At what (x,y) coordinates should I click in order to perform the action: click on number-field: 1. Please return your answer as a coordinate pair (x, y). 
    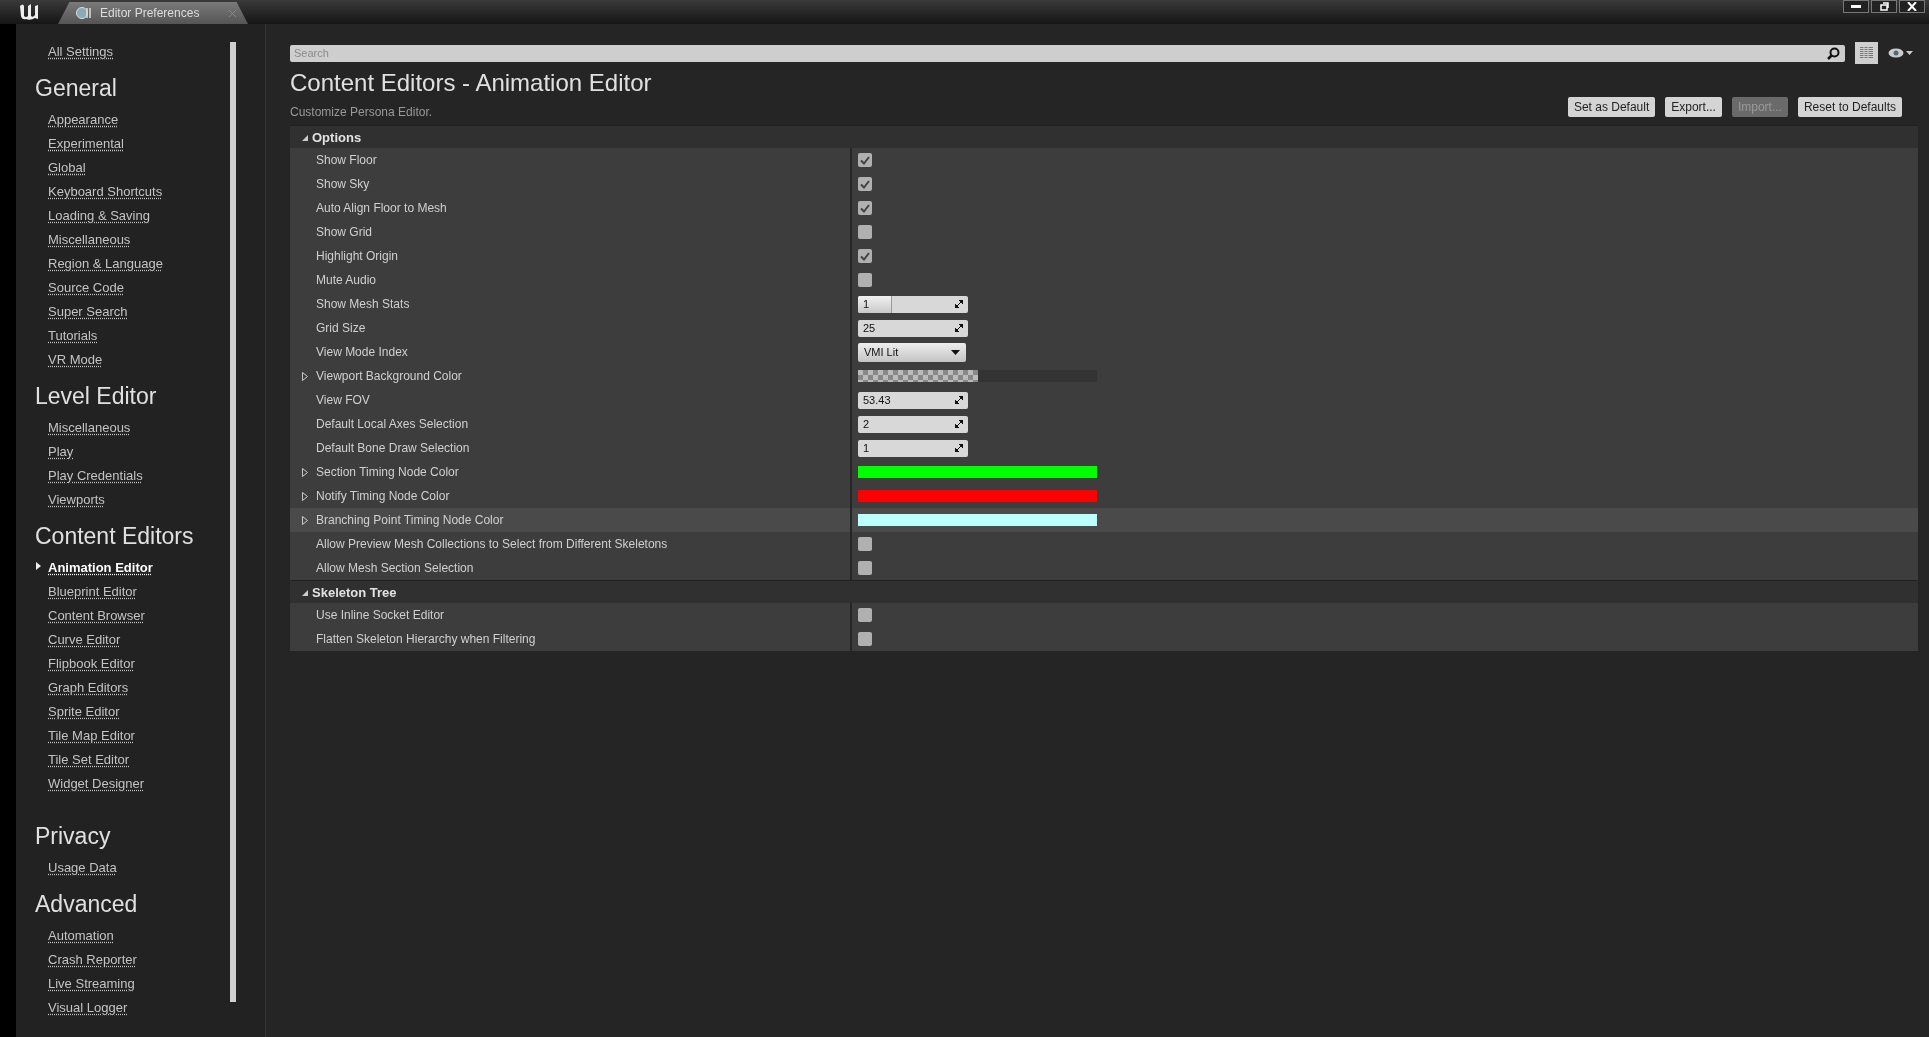
    Looking at the image, I should click on (913, 448).